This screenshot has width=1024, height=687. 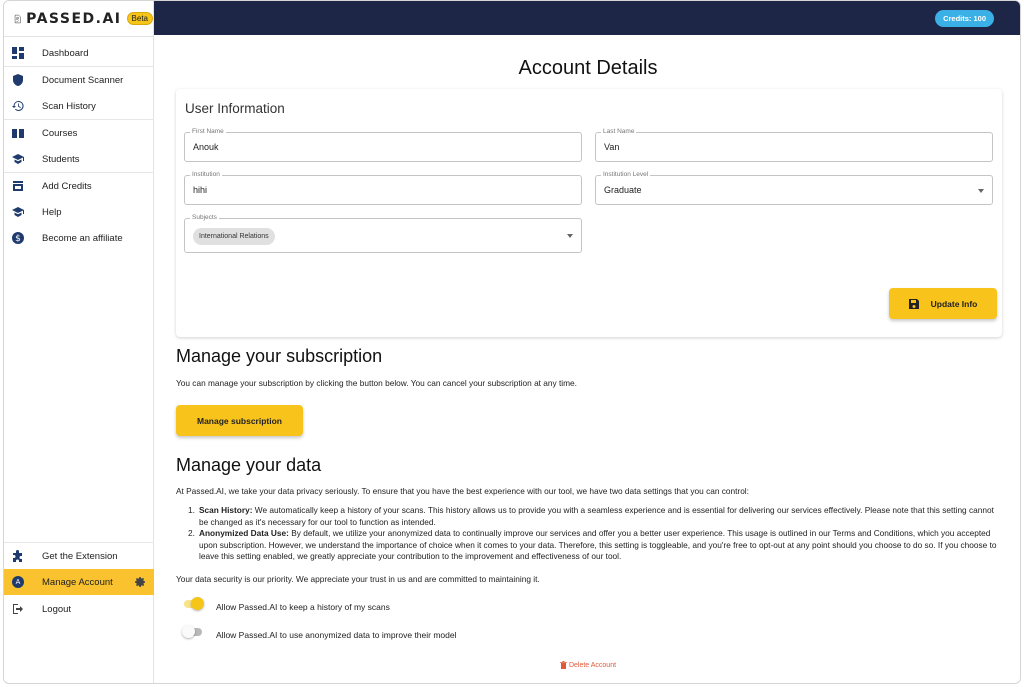 What do you see at coordinates (206, 174) in the screenshot?
I see `field-label: Institution` at bounding box center [206, 174].